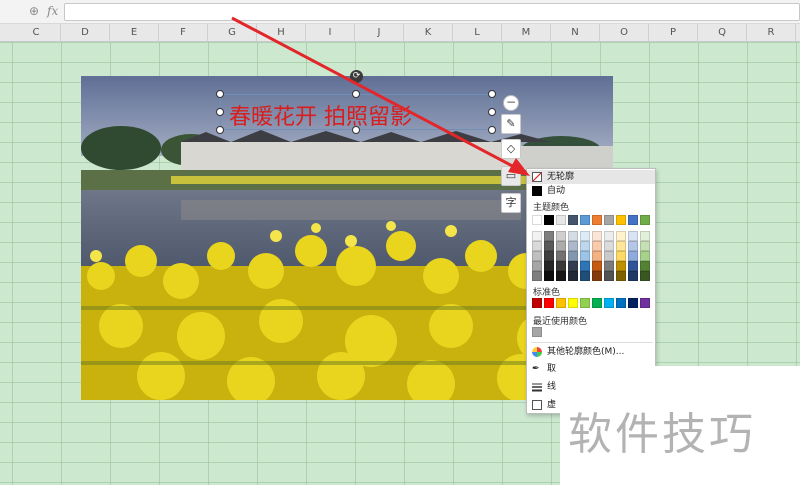 The height and width of the screenshot is (485, 800). What do you see at coordinates (232, 33) in the screenshot?
I see `column-header: G` at bounding box center [232, 33].